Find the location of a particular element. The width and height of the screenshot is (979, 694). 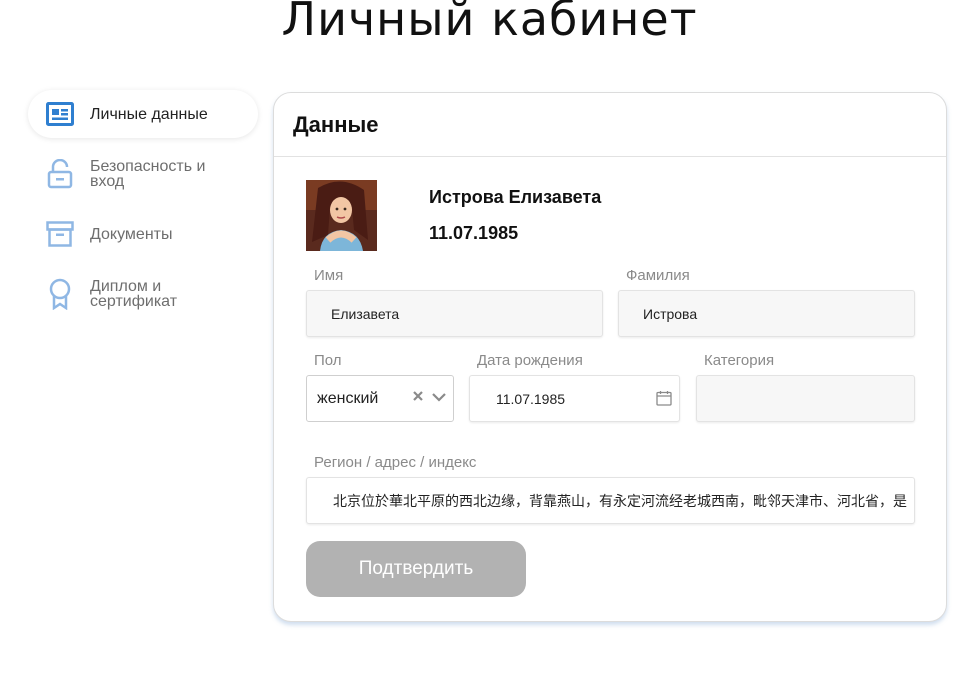

sidebar-item-security: Безопасность и вход is located at coordinates (143, 174).